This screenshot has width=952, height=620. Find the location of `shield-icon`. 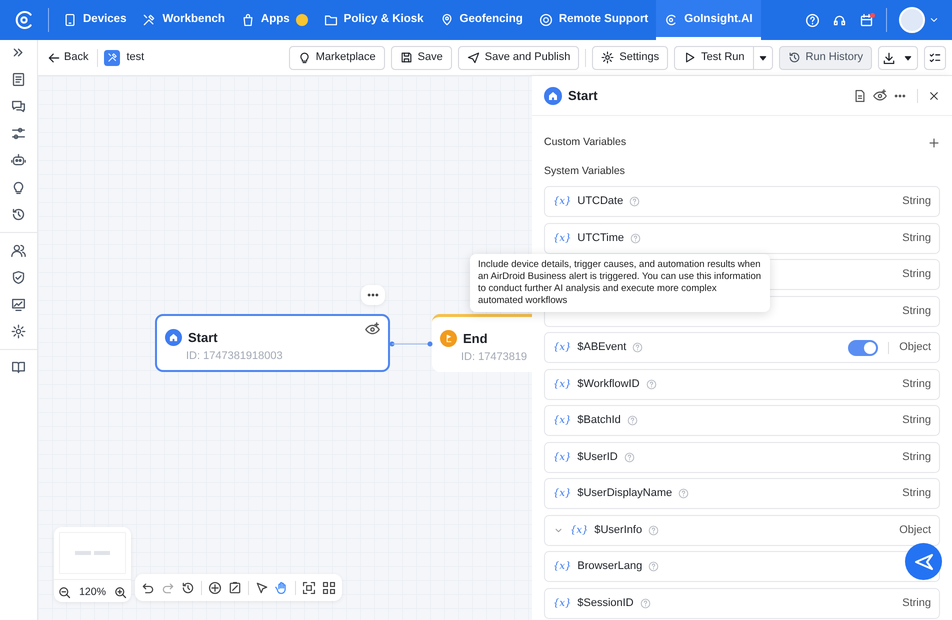

shield-icon is located at coordinates (18, 277).